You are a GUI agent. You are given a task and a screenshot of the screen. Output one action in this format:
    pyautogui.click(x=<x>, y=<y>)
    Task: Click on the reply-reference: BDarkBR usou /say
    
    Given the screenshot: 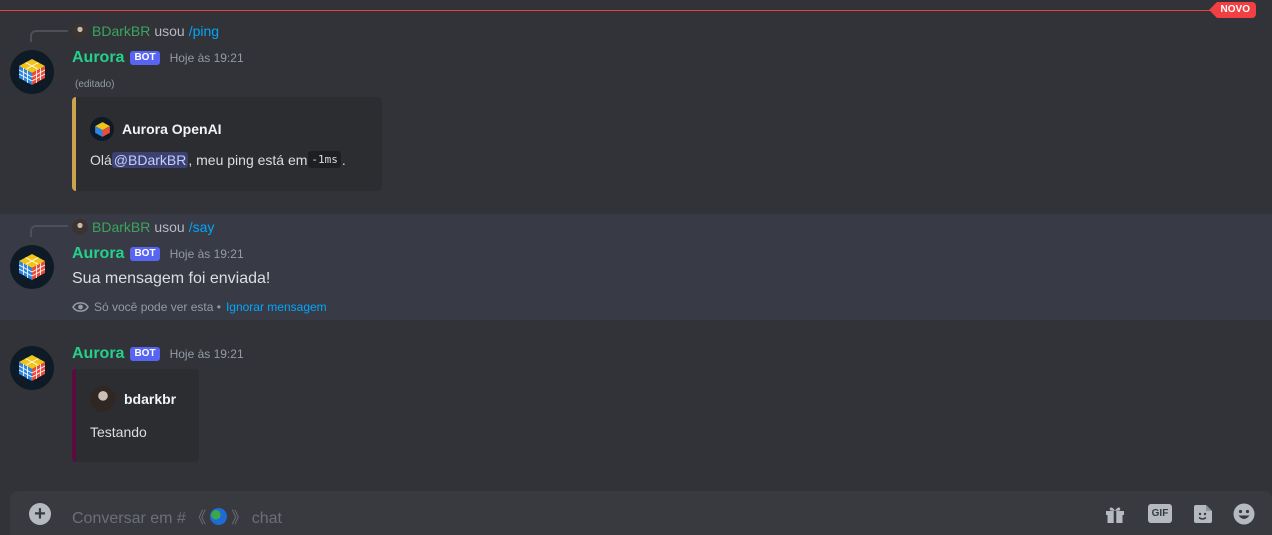 What is the action you would take?
    pyautogui.click(x=143, y=227)
    